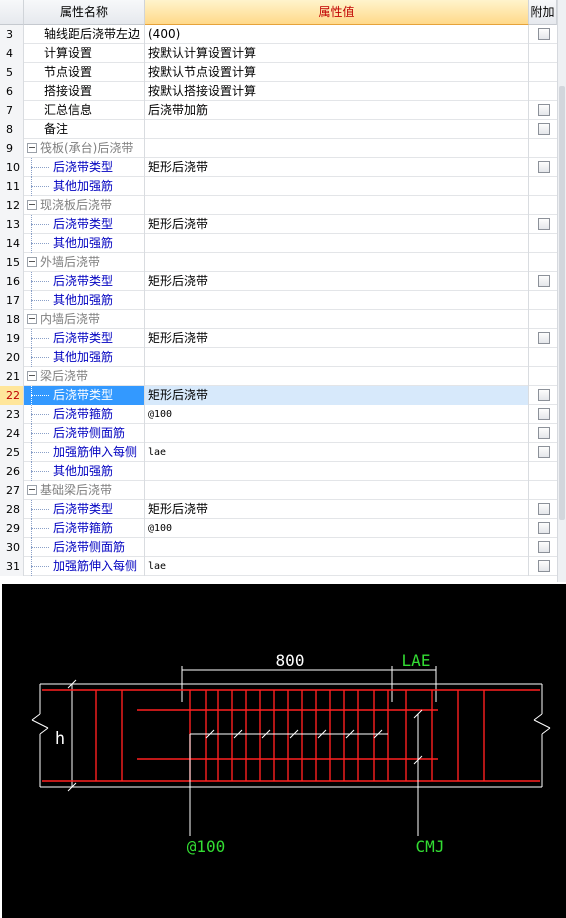  I want to click on property-row: 12 现浇板后浇带, so click(278, 205).